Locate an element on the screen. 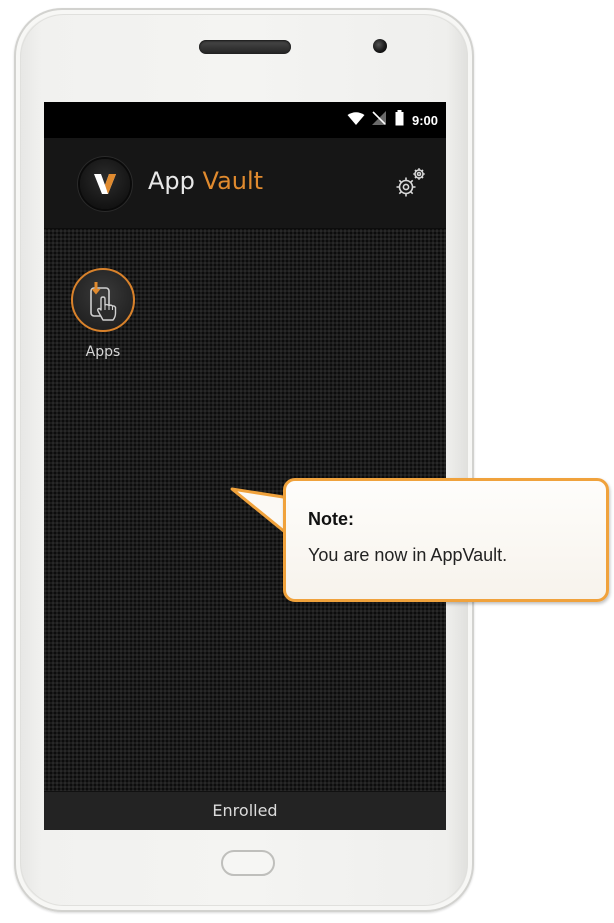 This screenshot has width=614, height=923. appvault-logo is located at coordinates (105, 184).